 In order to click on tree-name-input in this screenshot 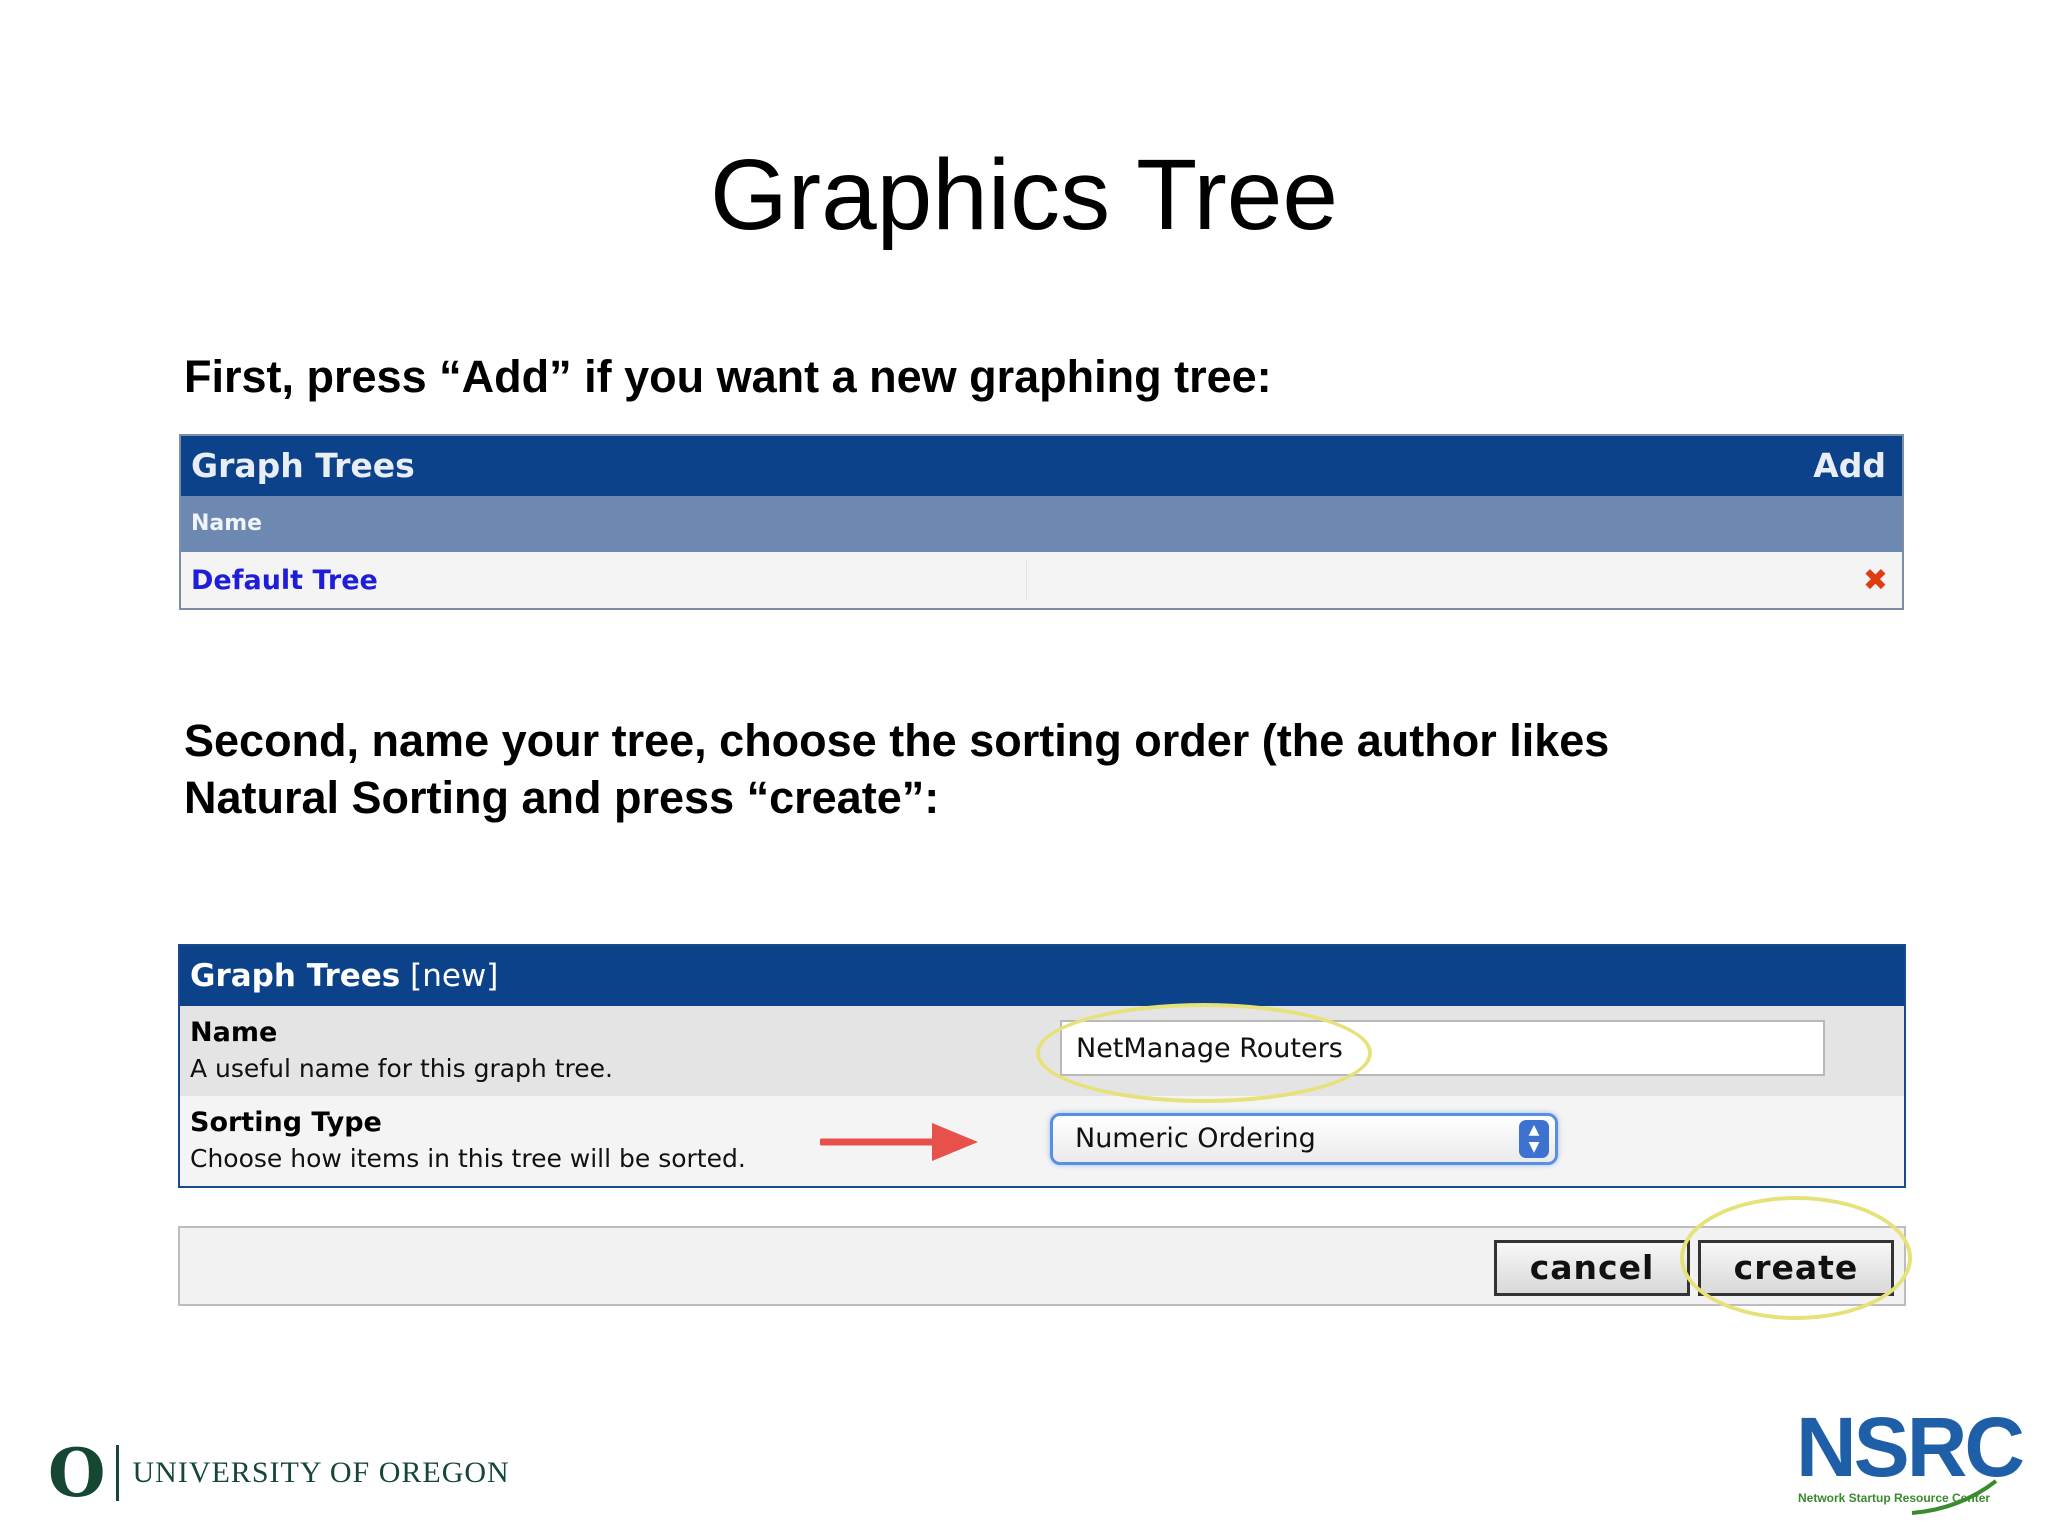, I will do `click(1442, 1048)`.